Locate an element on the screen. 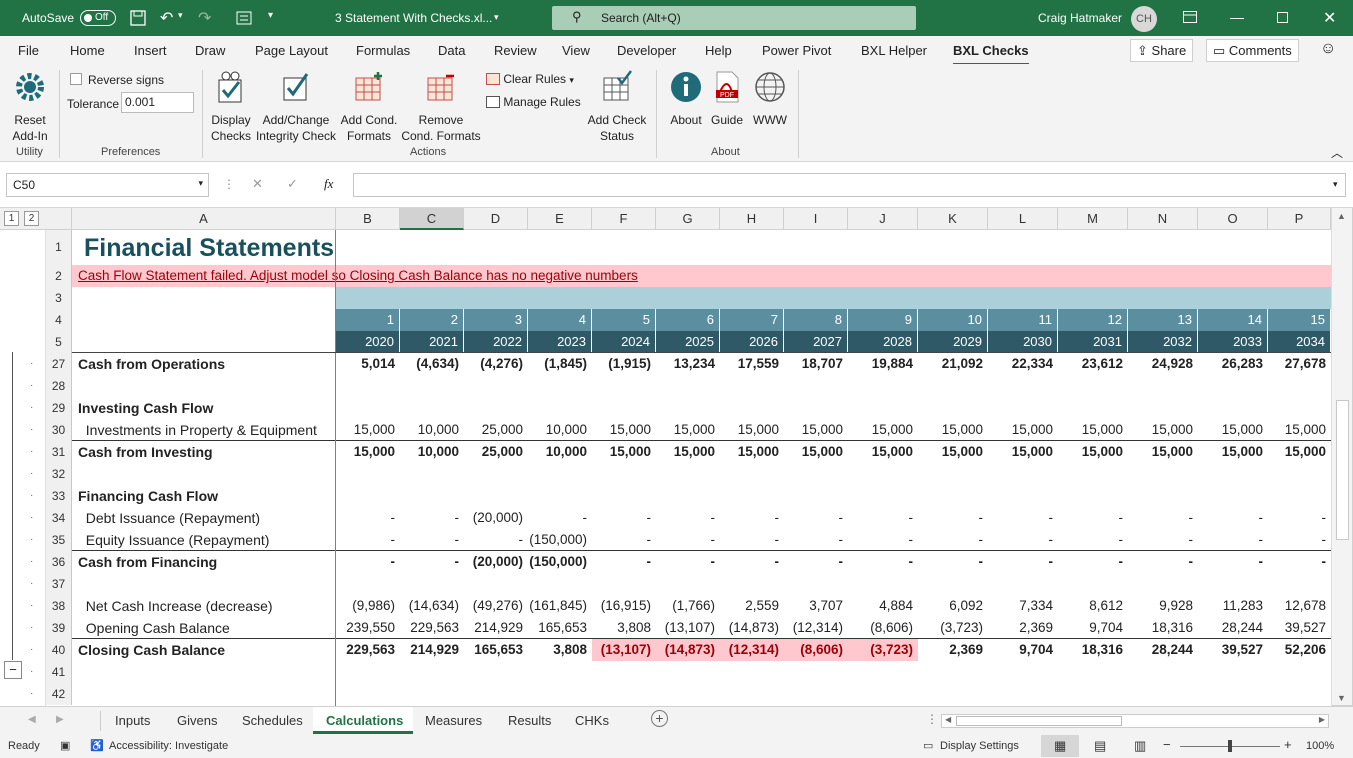 The image size is (1353, 758). macro-record-icon: ▣ is located at coordinates (65, 745).